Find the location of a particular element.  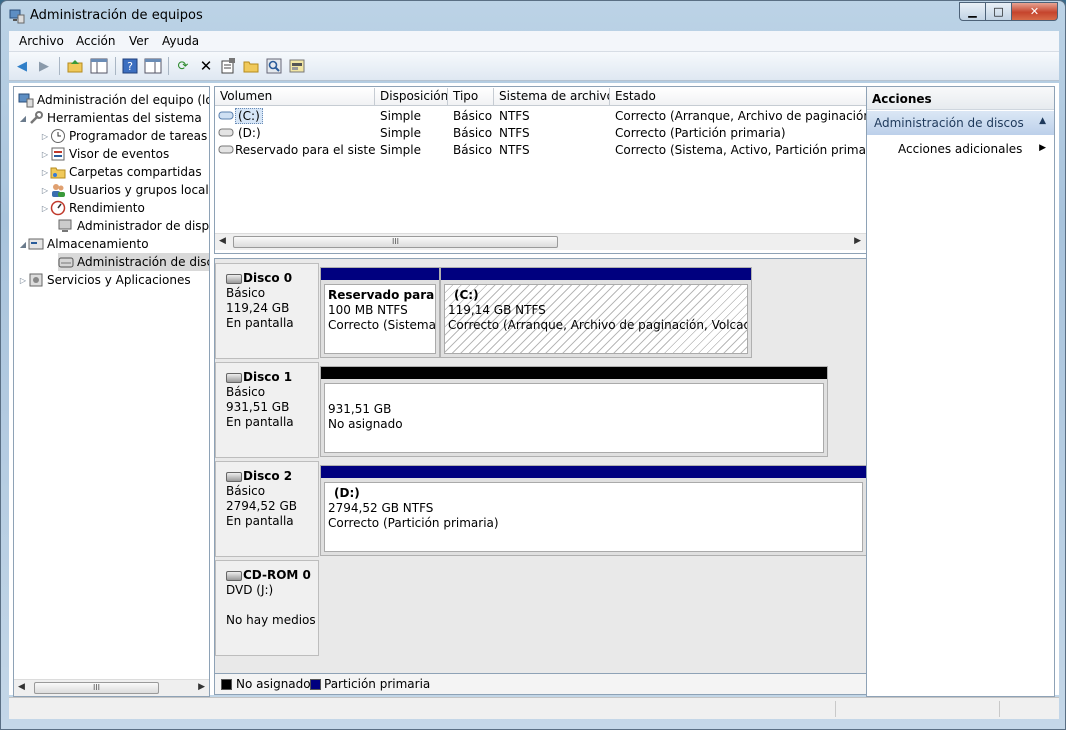

column-header-filesystem: Sistema de archivos is located at coordinates (552, 97).